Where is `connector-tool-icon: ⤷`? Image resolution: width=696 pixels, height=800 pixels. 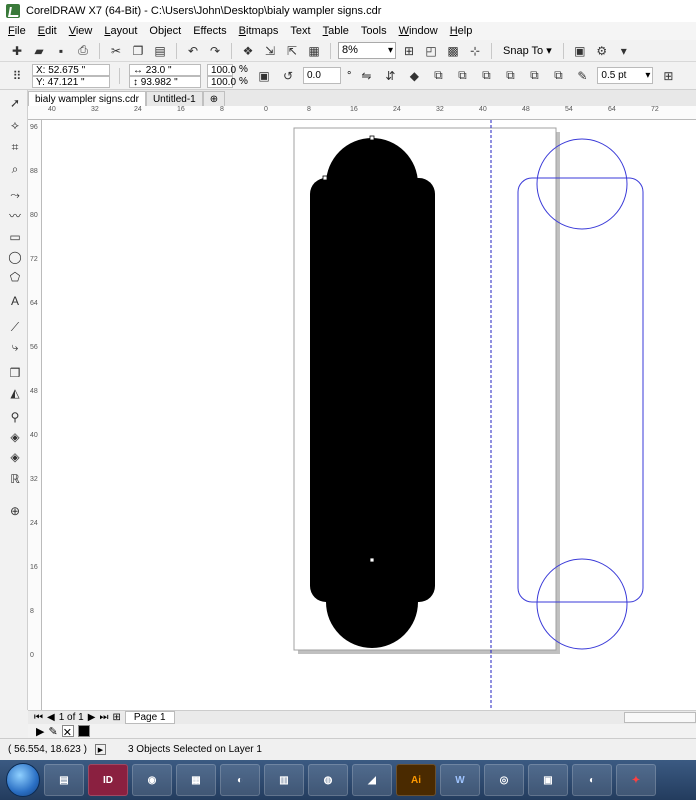 connector-tool-icon: ⤷ is located at coordinates (15, 347).